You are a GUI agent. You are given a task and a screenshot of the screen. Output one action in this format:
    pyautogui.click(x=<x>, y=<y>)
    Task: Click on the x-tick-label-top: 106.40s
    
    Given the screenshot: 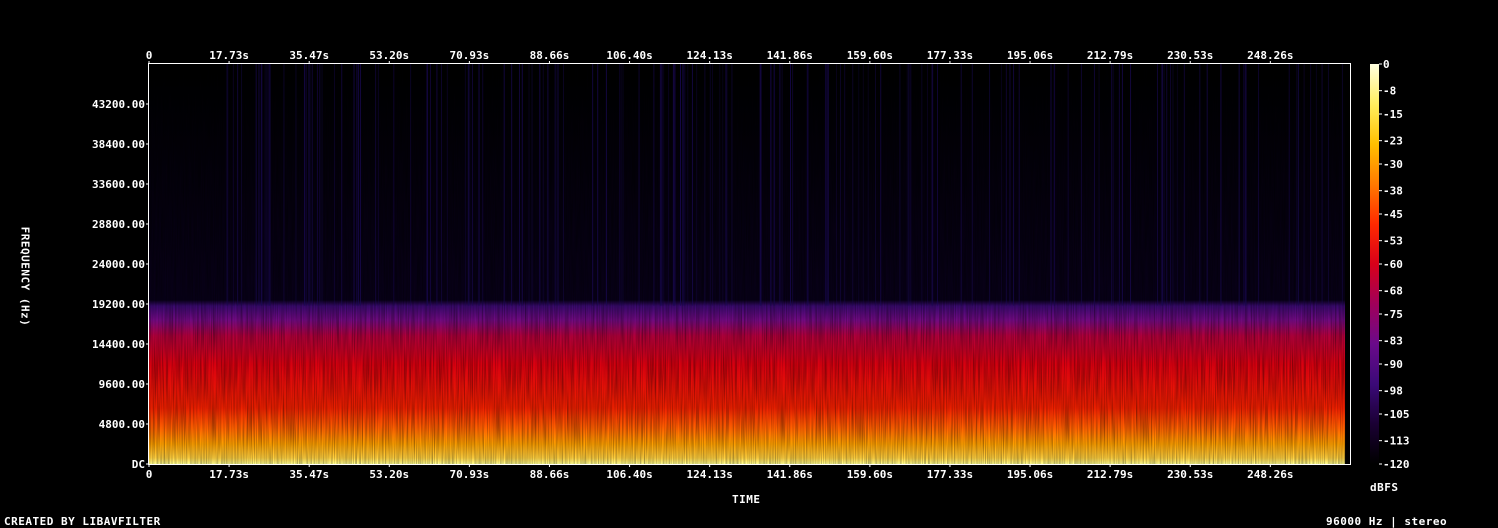 What is the action you would take?
    pyautogui.click(x=629, y=55)
    